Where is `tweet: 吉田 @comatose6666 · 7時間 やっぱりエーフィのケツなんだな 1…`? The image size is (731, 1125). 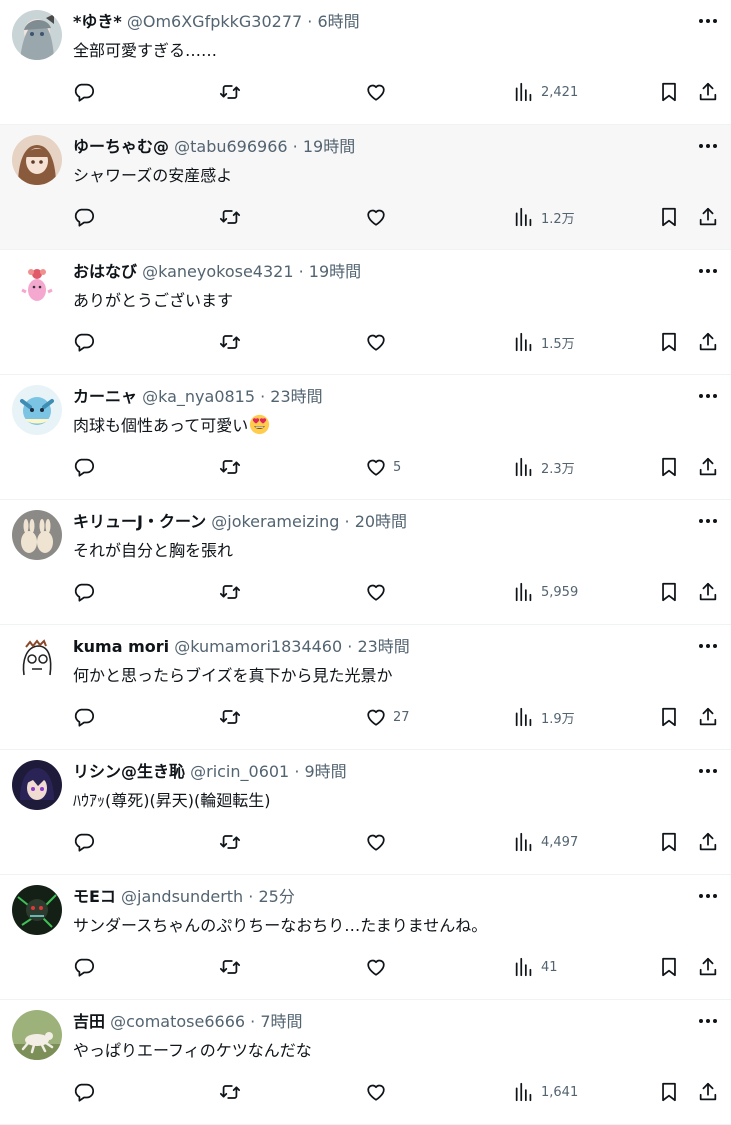
tweet: 吉田 @comatose6666 · 7時間 やっぱりエーフィのケツなんだな 1… is located at coordinates (365, 1062).